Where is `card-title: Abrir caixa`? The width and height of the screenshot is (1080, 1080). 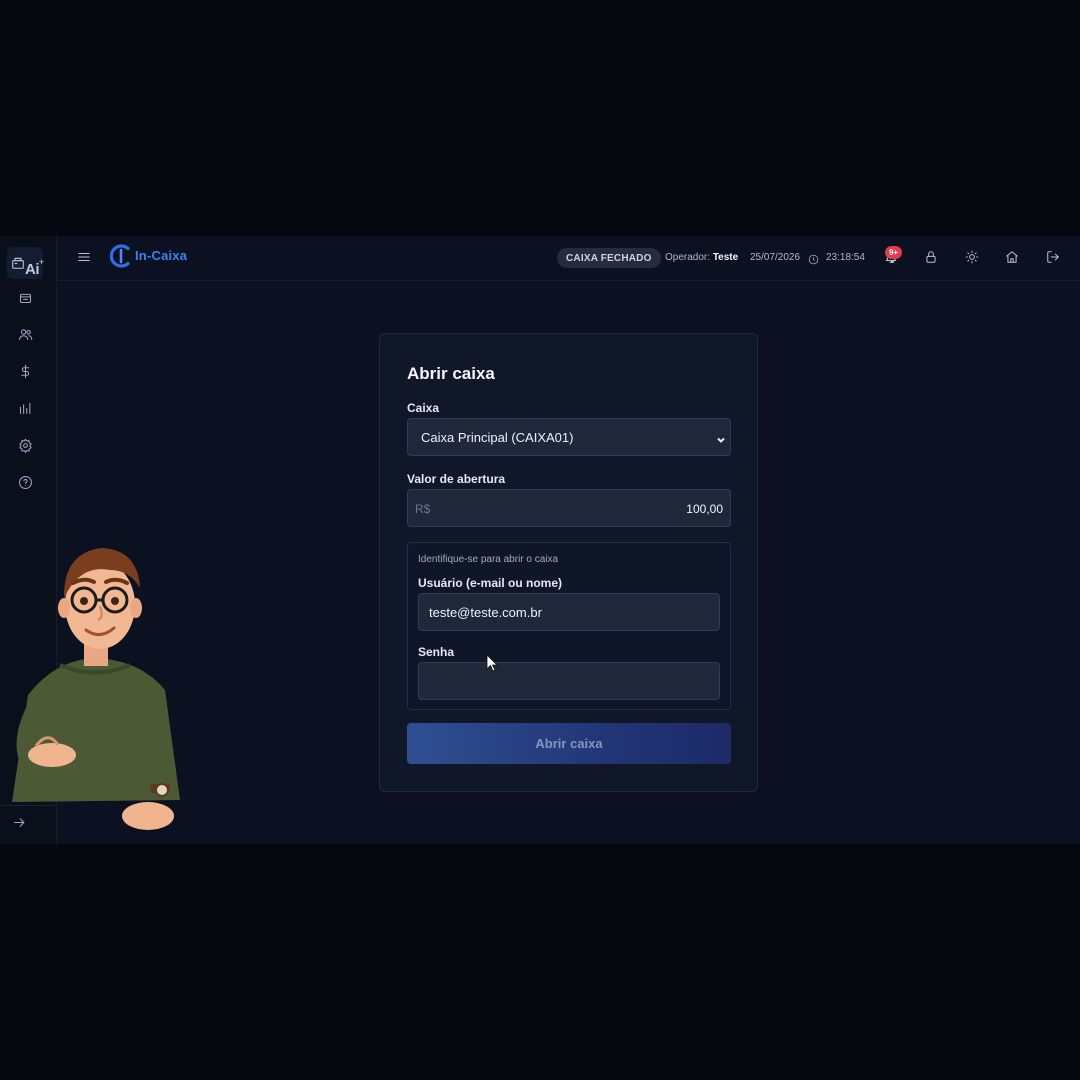
card-title: Abrir caixa is located at coordinates (451, 373).